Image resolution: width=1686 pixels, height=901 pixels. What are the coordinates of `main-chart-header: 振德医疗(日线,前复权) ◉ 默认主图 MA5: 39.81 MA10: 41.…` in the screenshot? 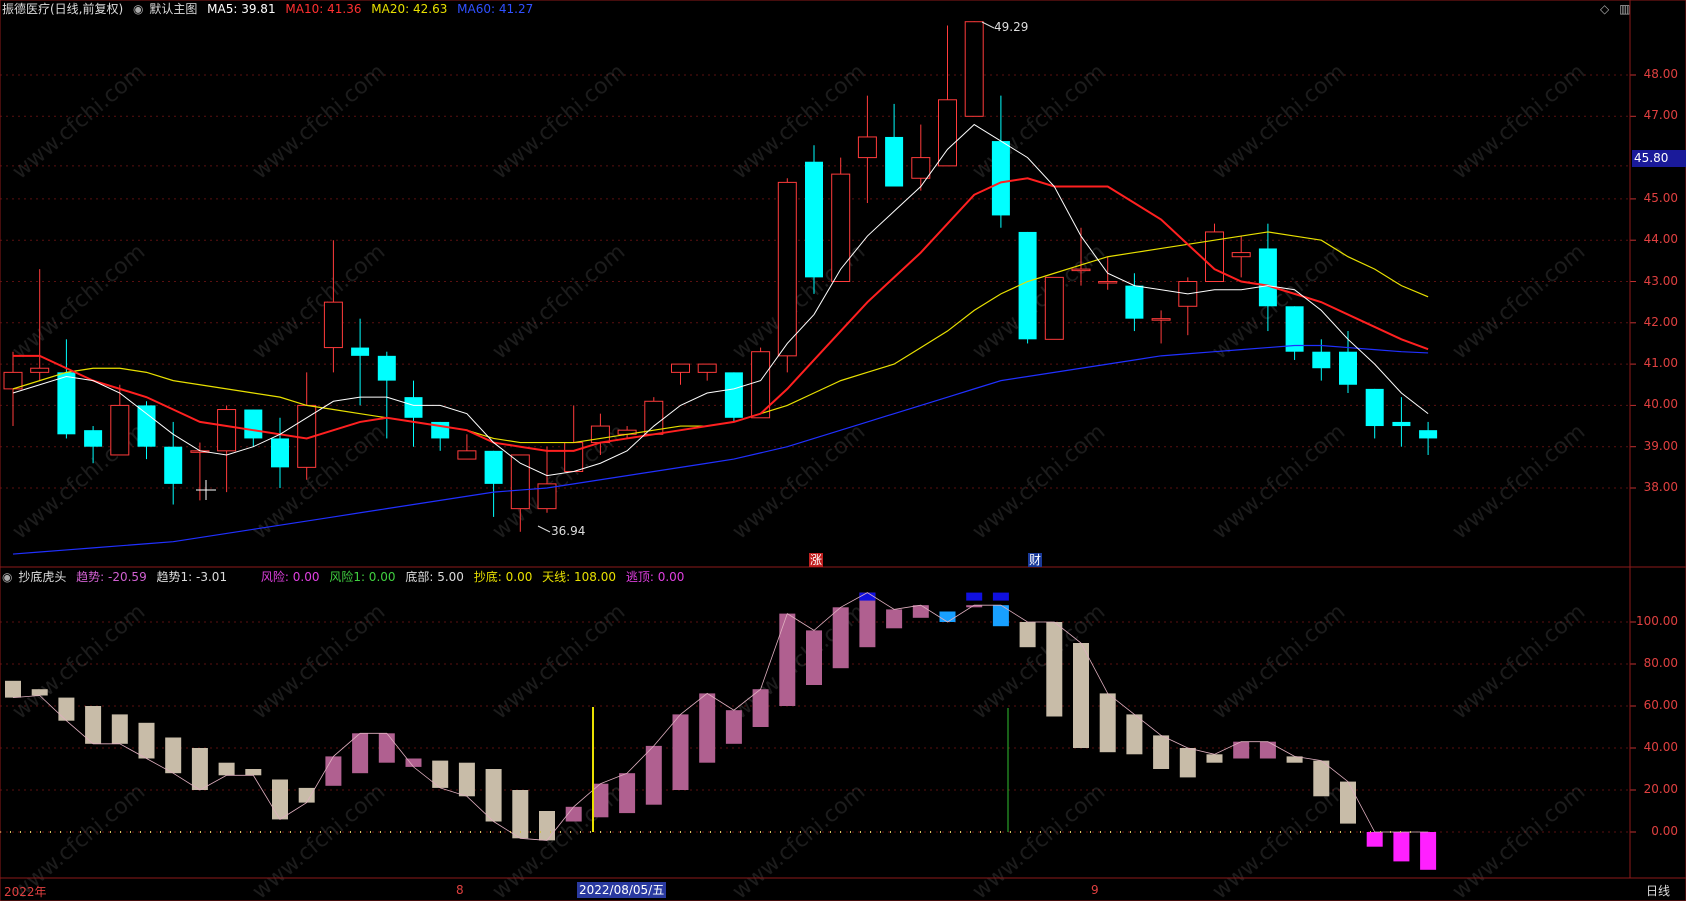 It's located at (270, 9).